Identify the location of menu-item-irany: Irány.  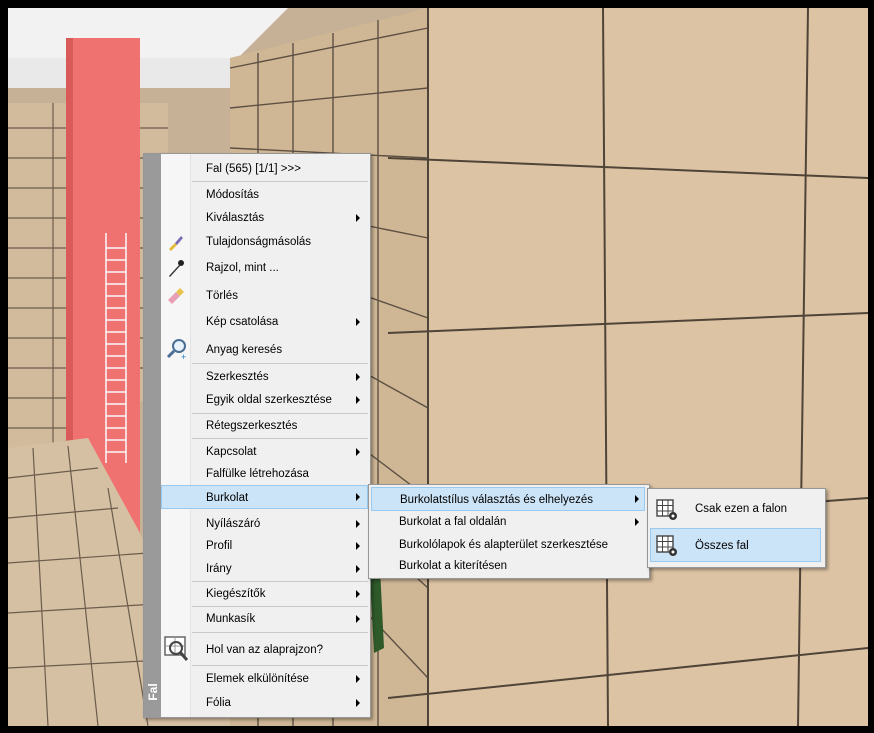
(264, 569).